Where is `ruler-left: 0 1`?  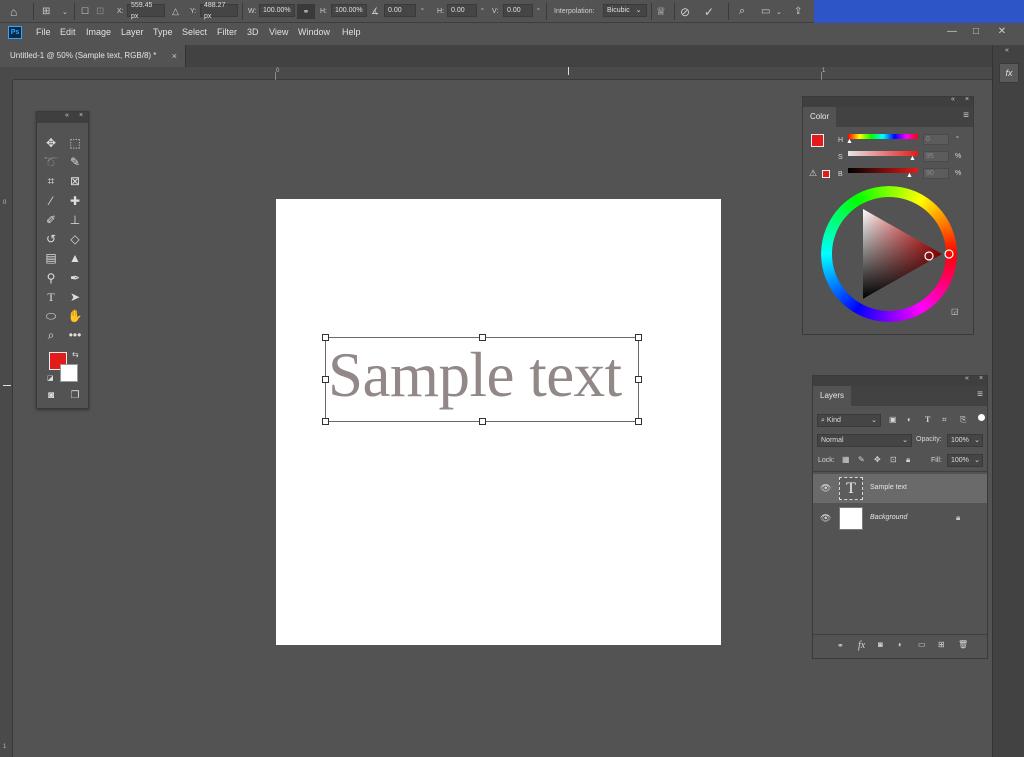
ruler-left: 0 1 is located at coordinates (6, 418).